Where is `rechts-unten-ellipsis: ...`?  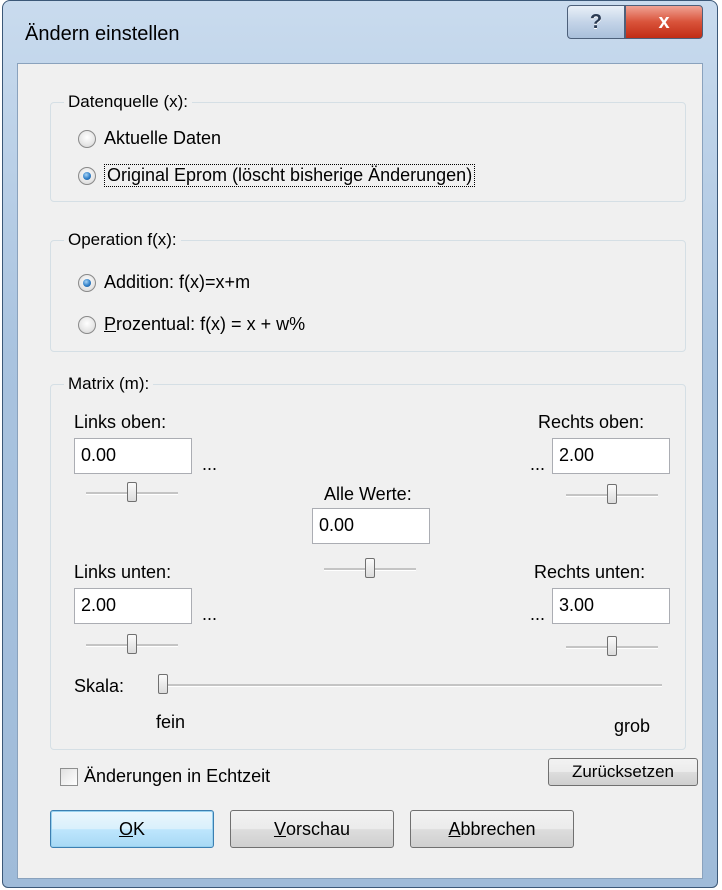 rechts-unten-ellipsis: ... is located at coordinates (538, 614).